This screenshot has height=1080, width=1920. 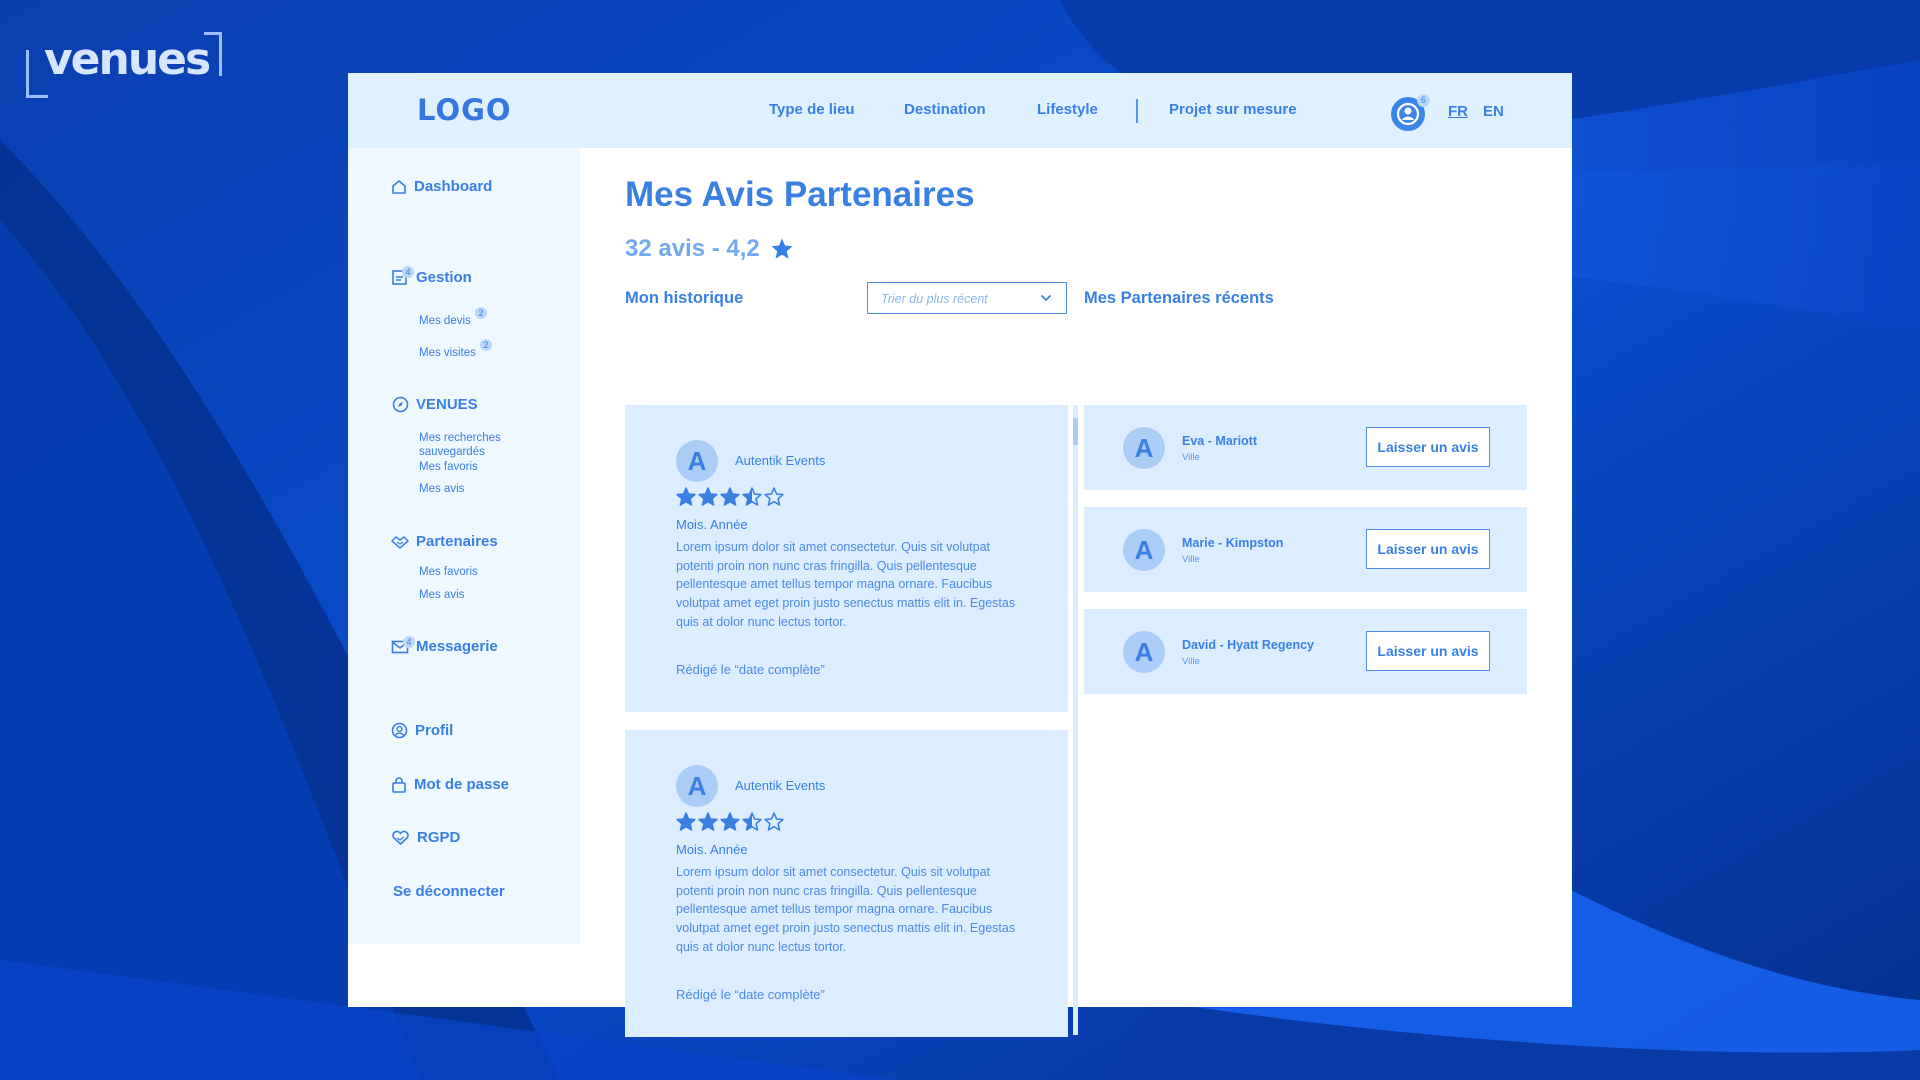 What do you see at coordinates (408, 272) in the screenshot?
I see `gestion-badge: 4` at bounding box center [408, 272].